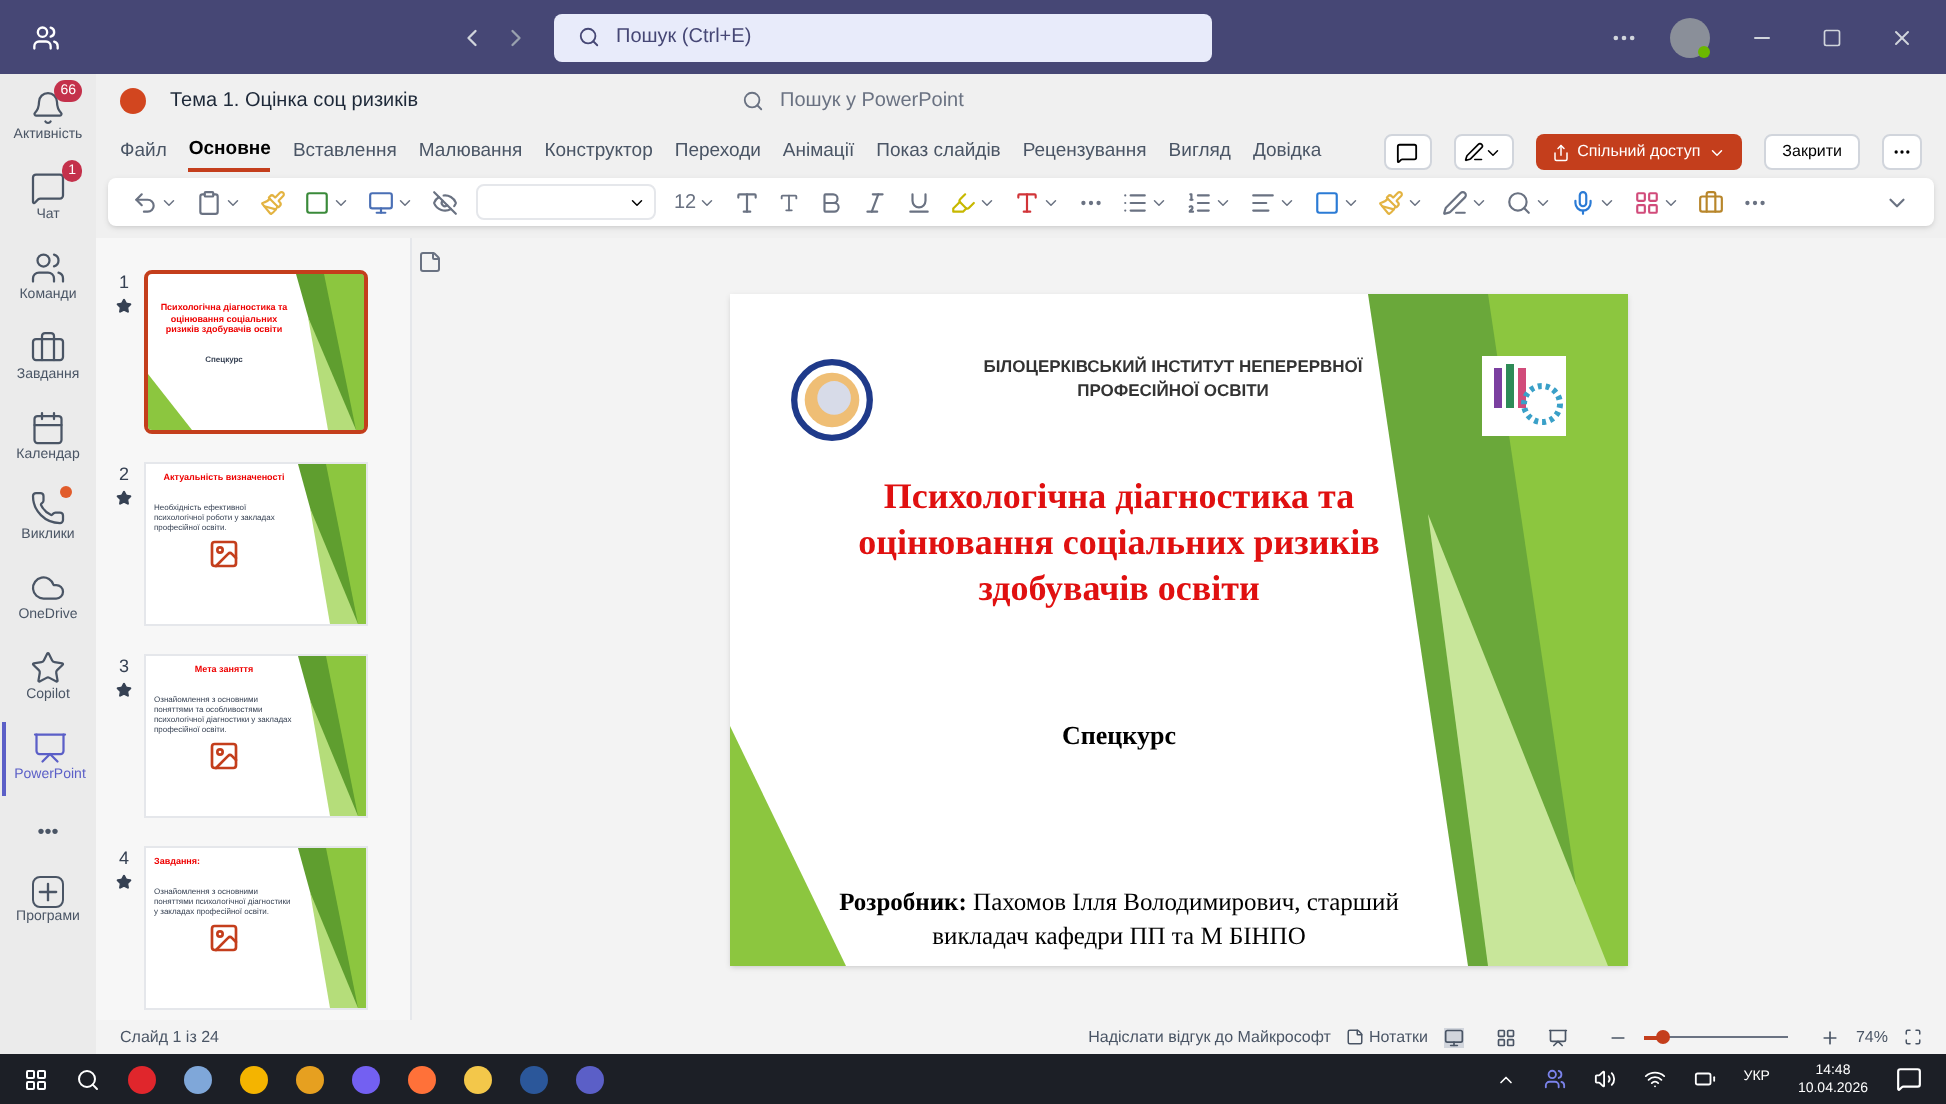  Describe the element at coordinates (143, 152) in the screenshot. I see `ribbon-tab: Файл` at that location.